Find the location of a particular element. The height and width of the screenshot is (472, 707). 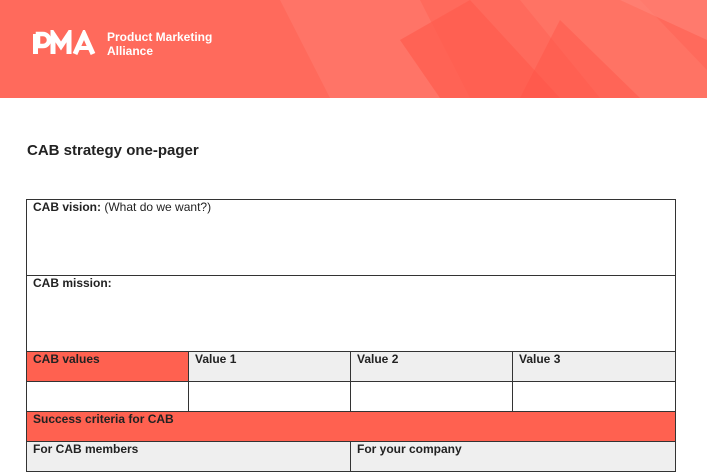

for-company-header: For your company is located at coordinates (513, 456).